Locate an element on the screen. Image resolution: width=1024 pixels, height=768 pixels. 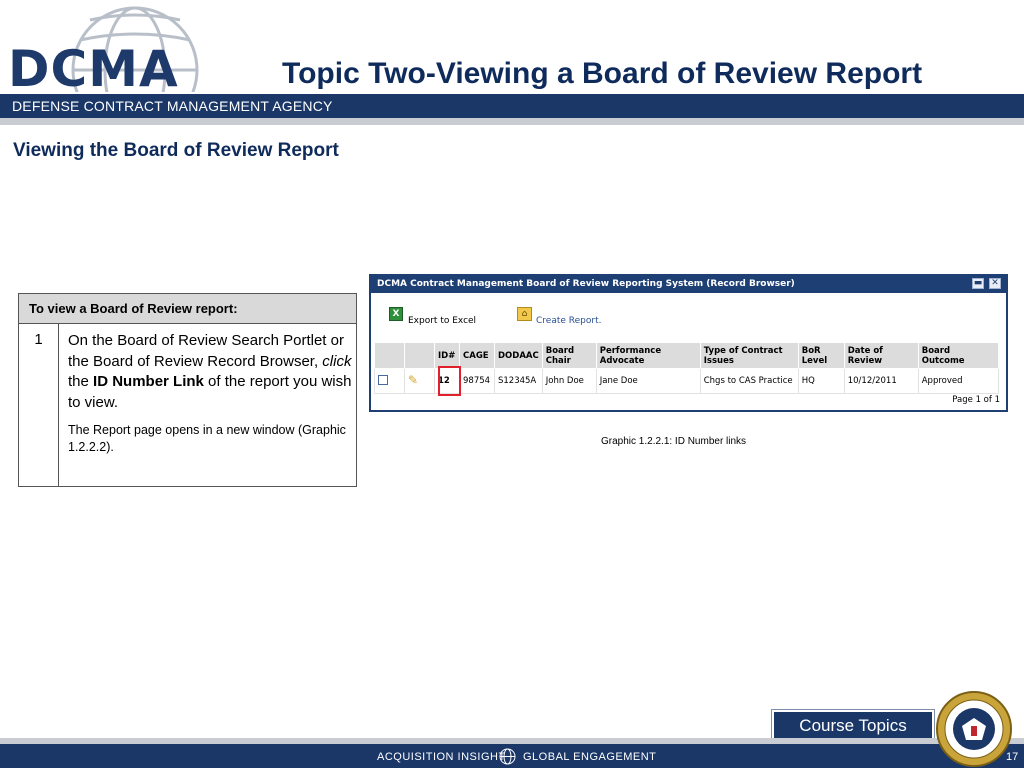
column-header-performance-advocate: Performance Advocate is located at coordinates (648, 355).